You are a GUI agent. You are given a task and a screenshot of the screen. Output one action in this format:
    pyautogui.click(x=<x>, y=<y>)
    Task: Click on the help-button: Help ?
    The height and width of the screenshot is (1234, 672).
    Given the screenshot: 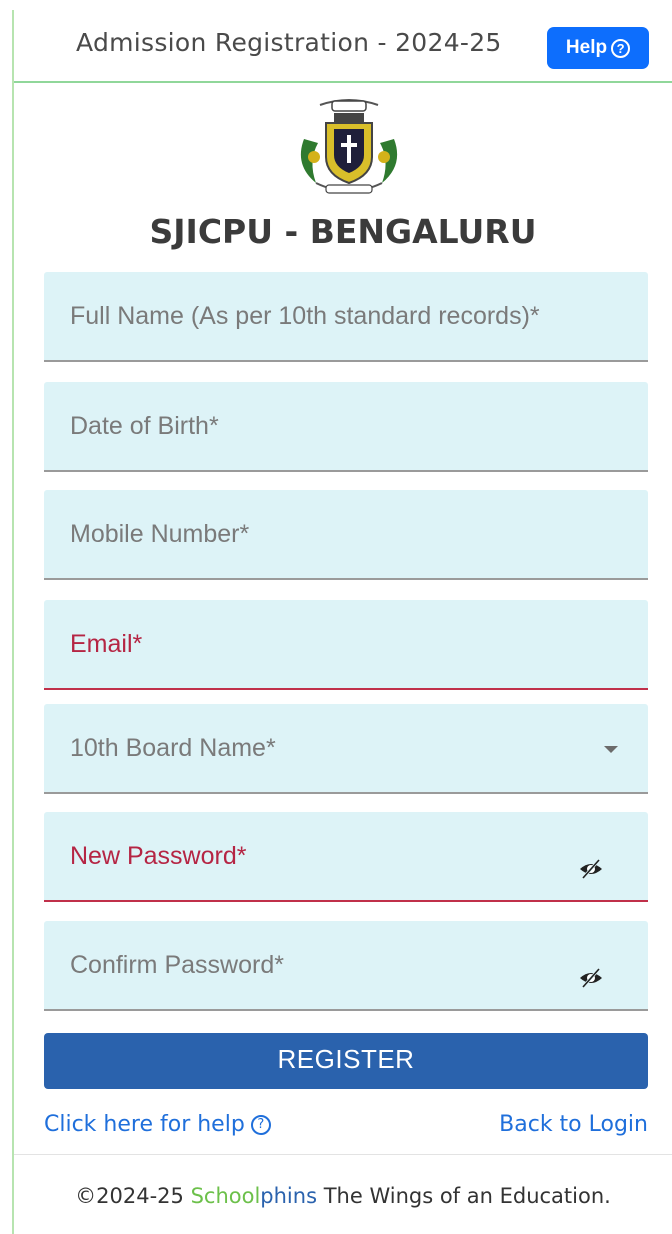 What is the action you would take?
    pyautogui.click(x=598, y=48)
    